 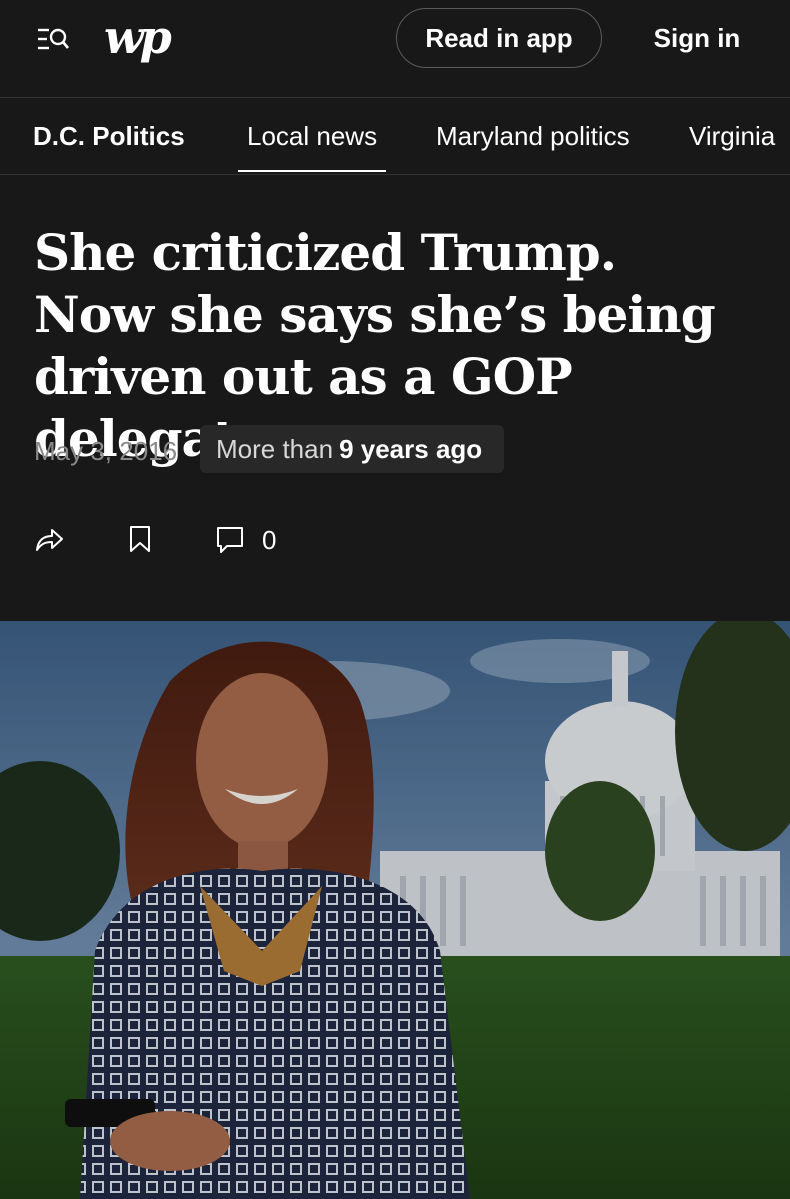 I want to click on publish-date: May 3, 2016, so click(x=106, y=450).